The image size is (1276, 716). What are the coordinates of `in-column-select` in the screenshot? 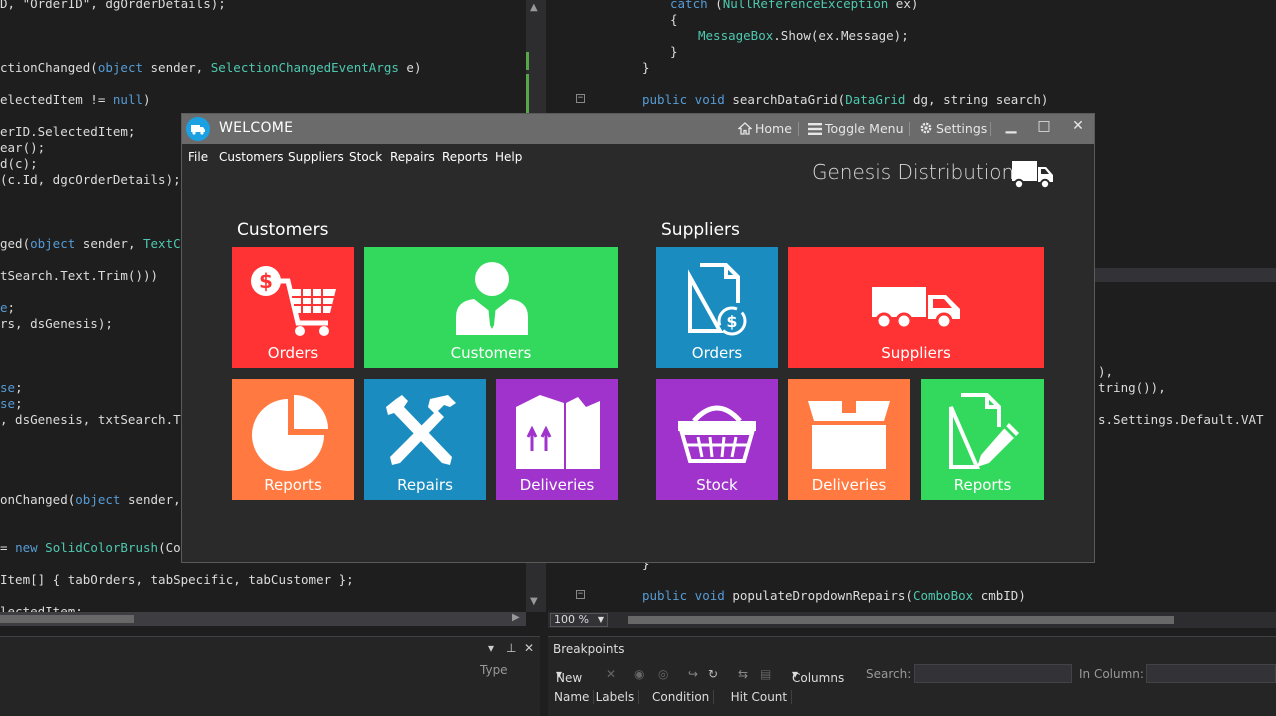 It's located at (1211, 673).